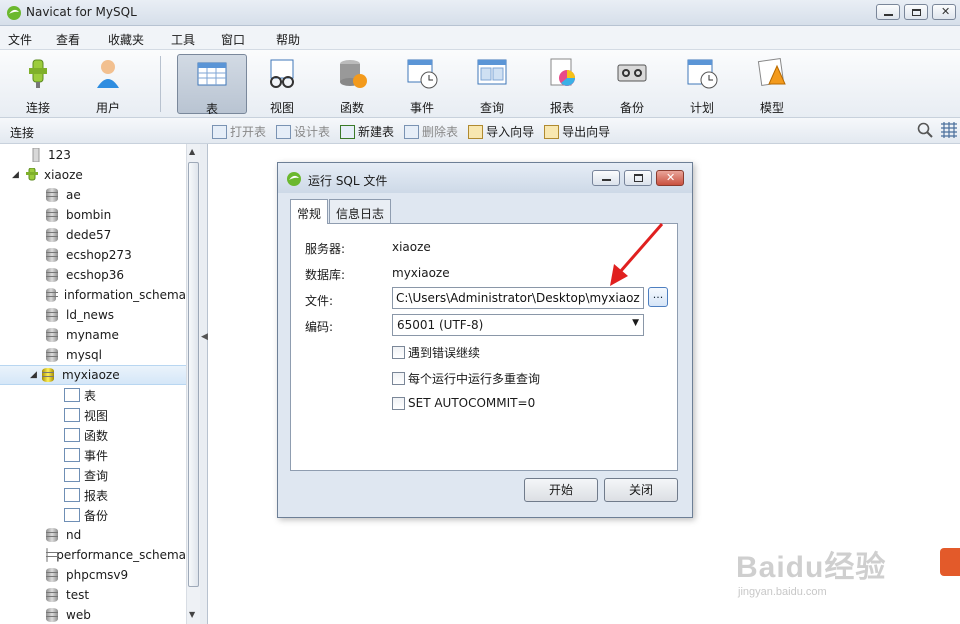 The image size is (960, 624). I want to click on search-icon, so click(925, 130).